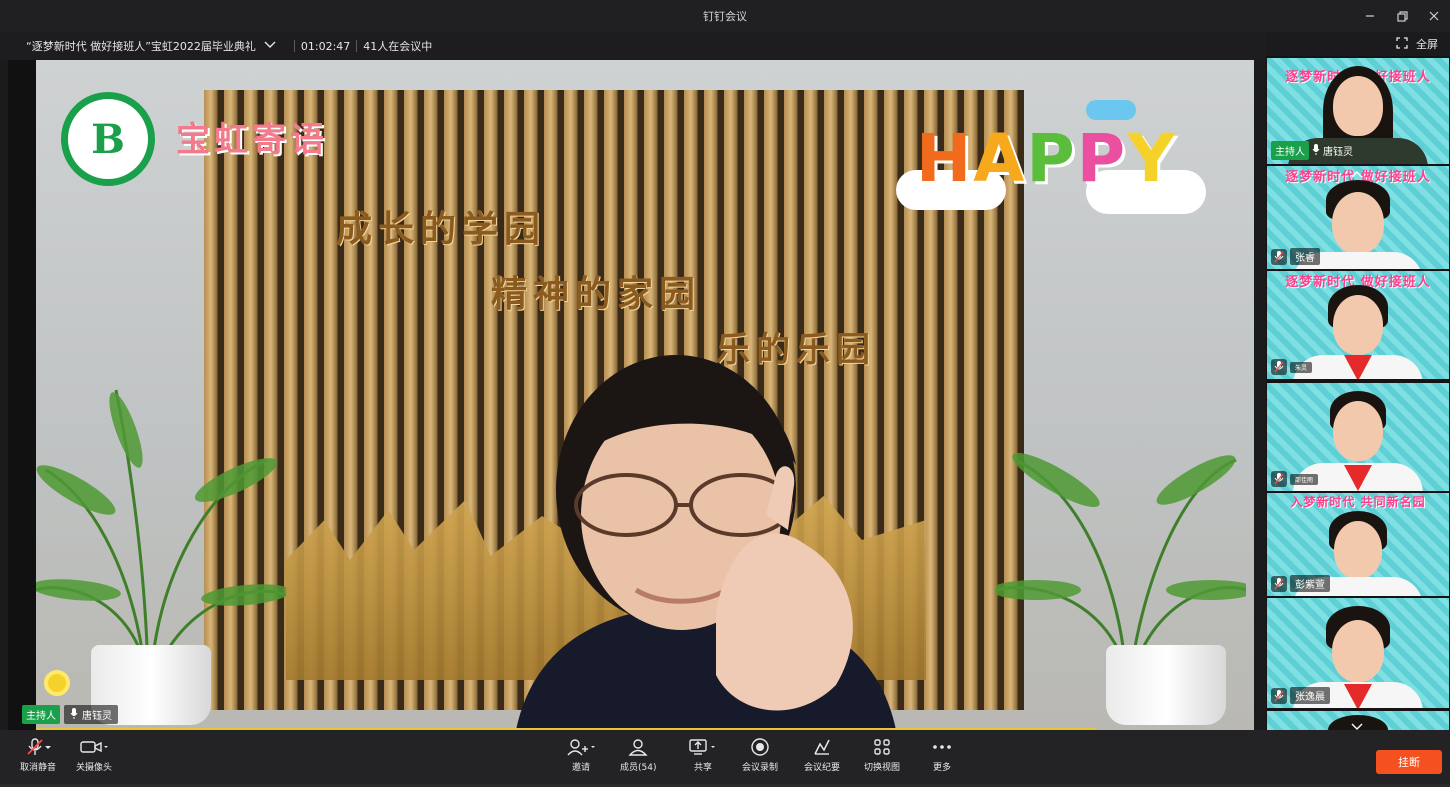 The width and height of the screenshot is (1450, 787). What do you see at coordinates (441, 229) in the screenshot?
I see `wall-slogan-1: 成长的学园` at bounding box center [441, 229].